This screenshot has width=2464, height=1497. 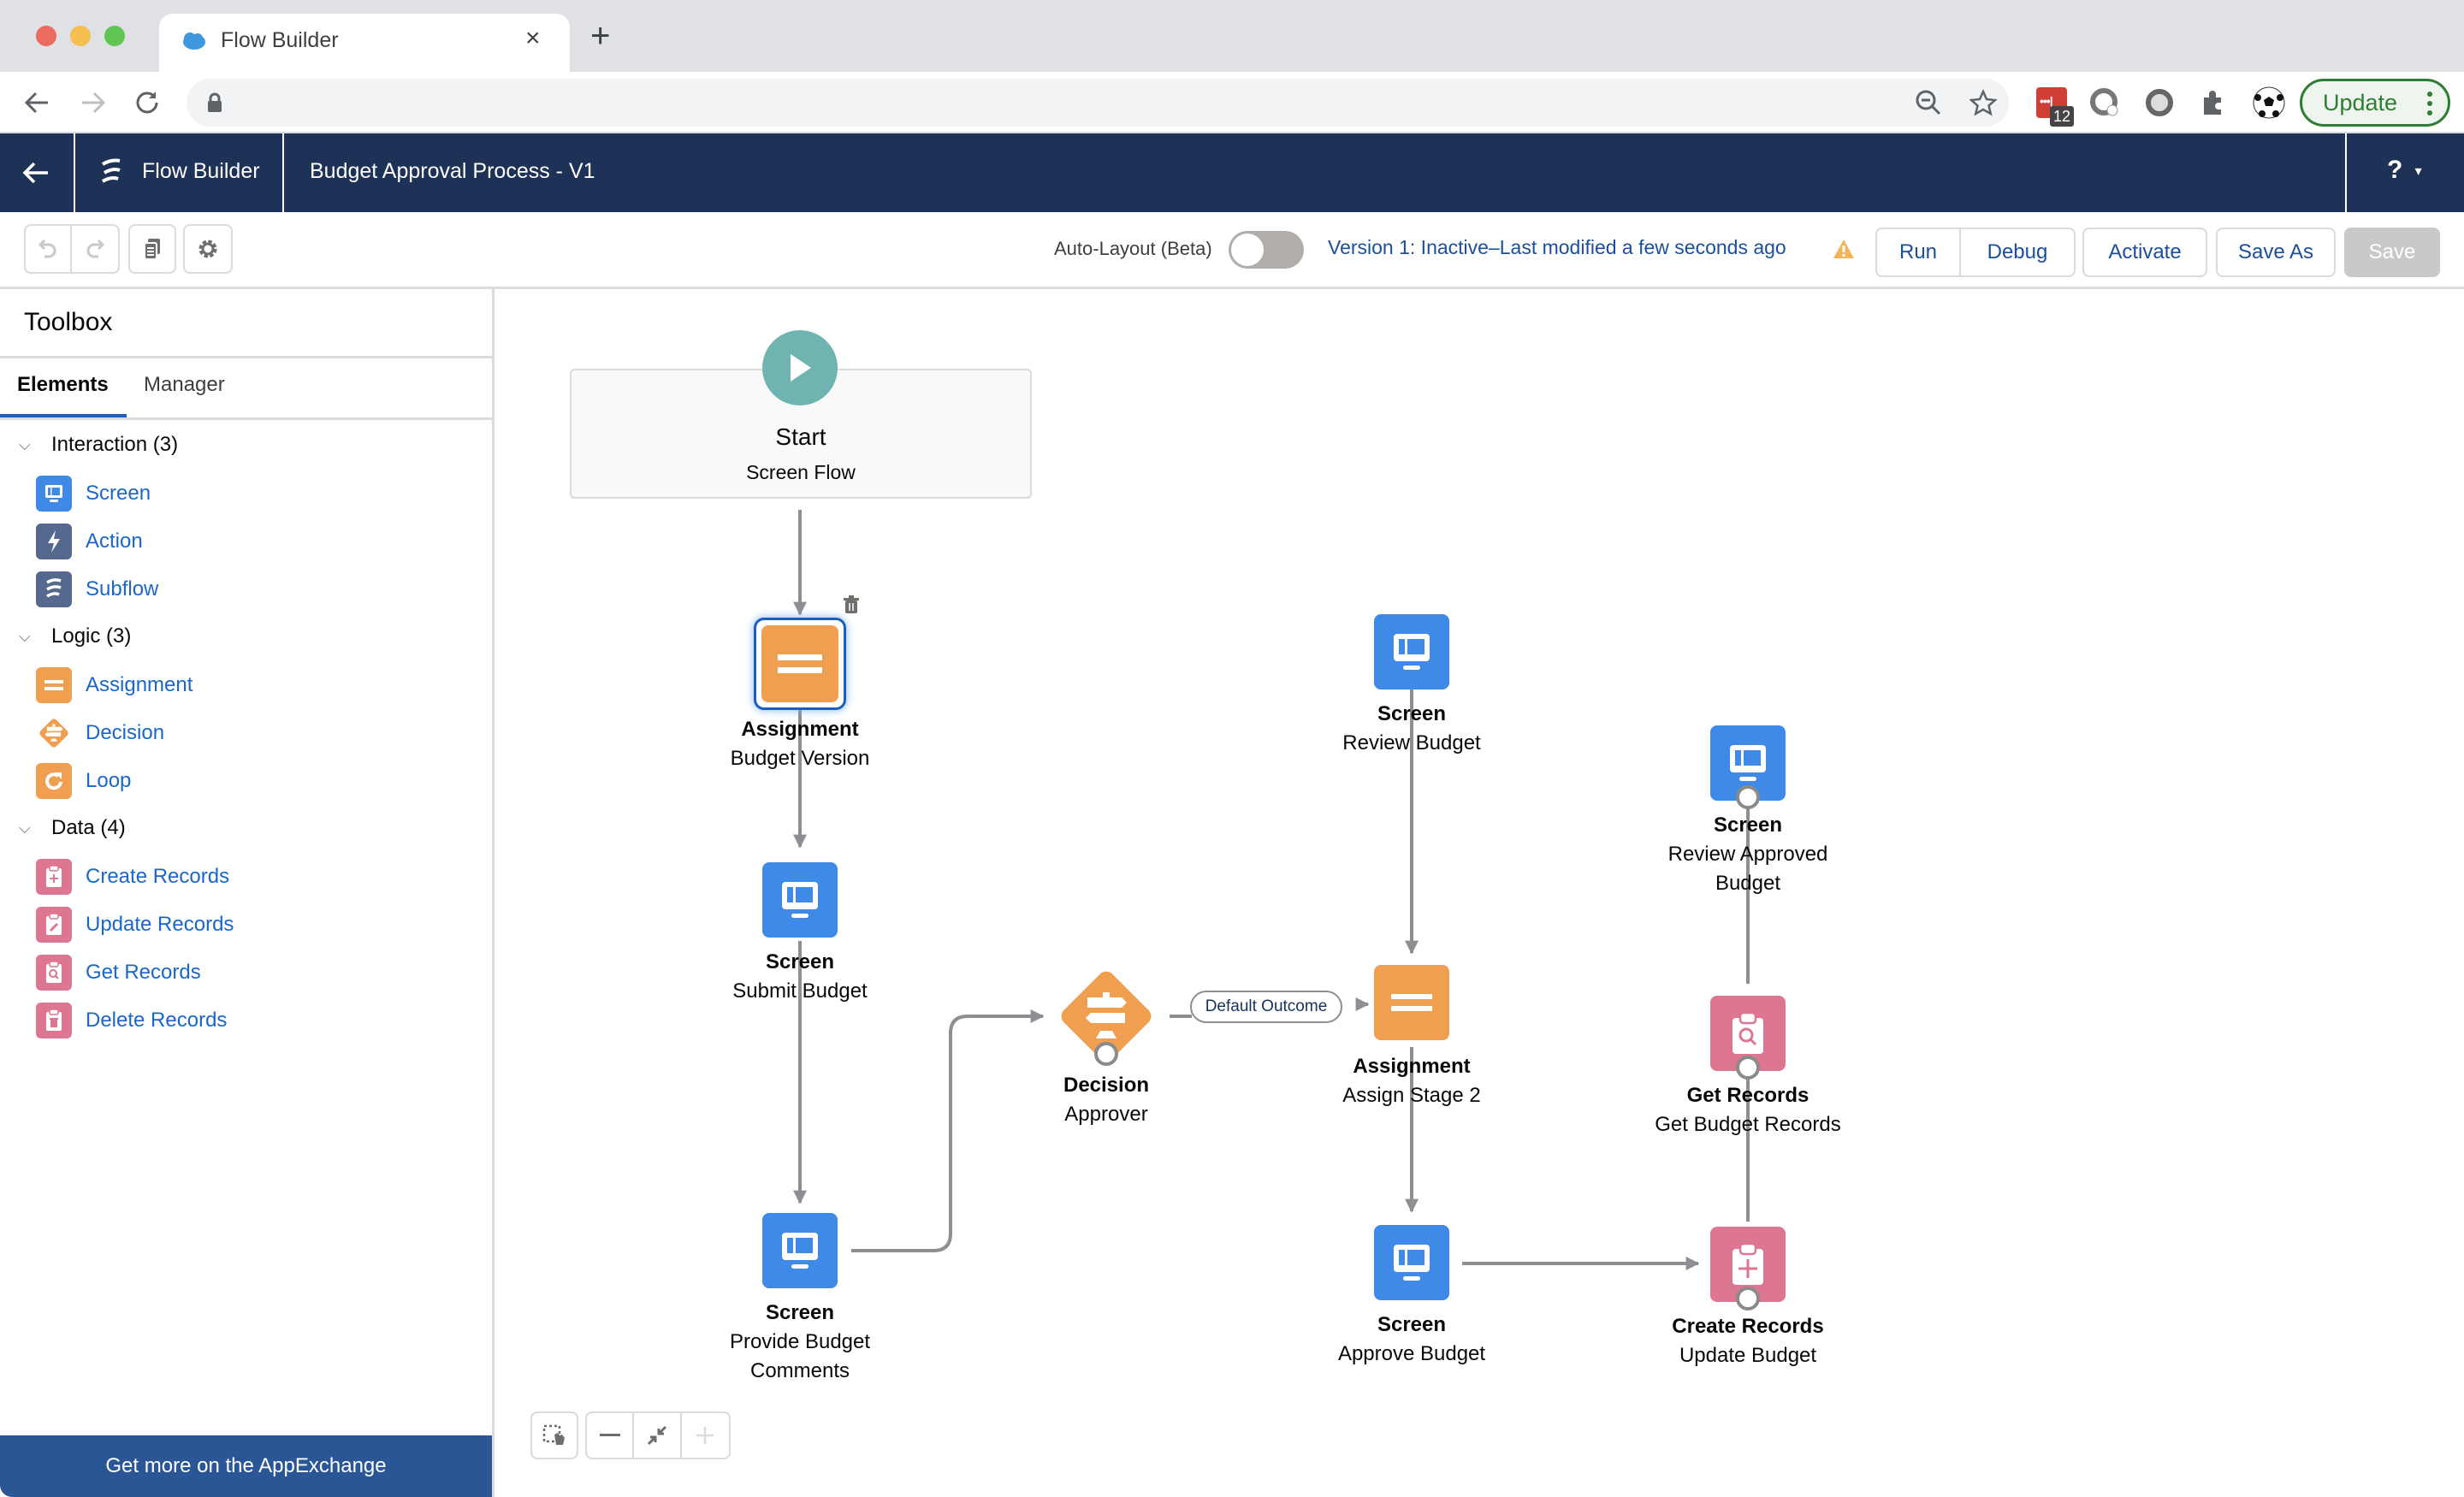 What do you see at coordinates (2392, 252) in the screenshot?
I see `save-button: Save` at bounding box center [2392, 252].